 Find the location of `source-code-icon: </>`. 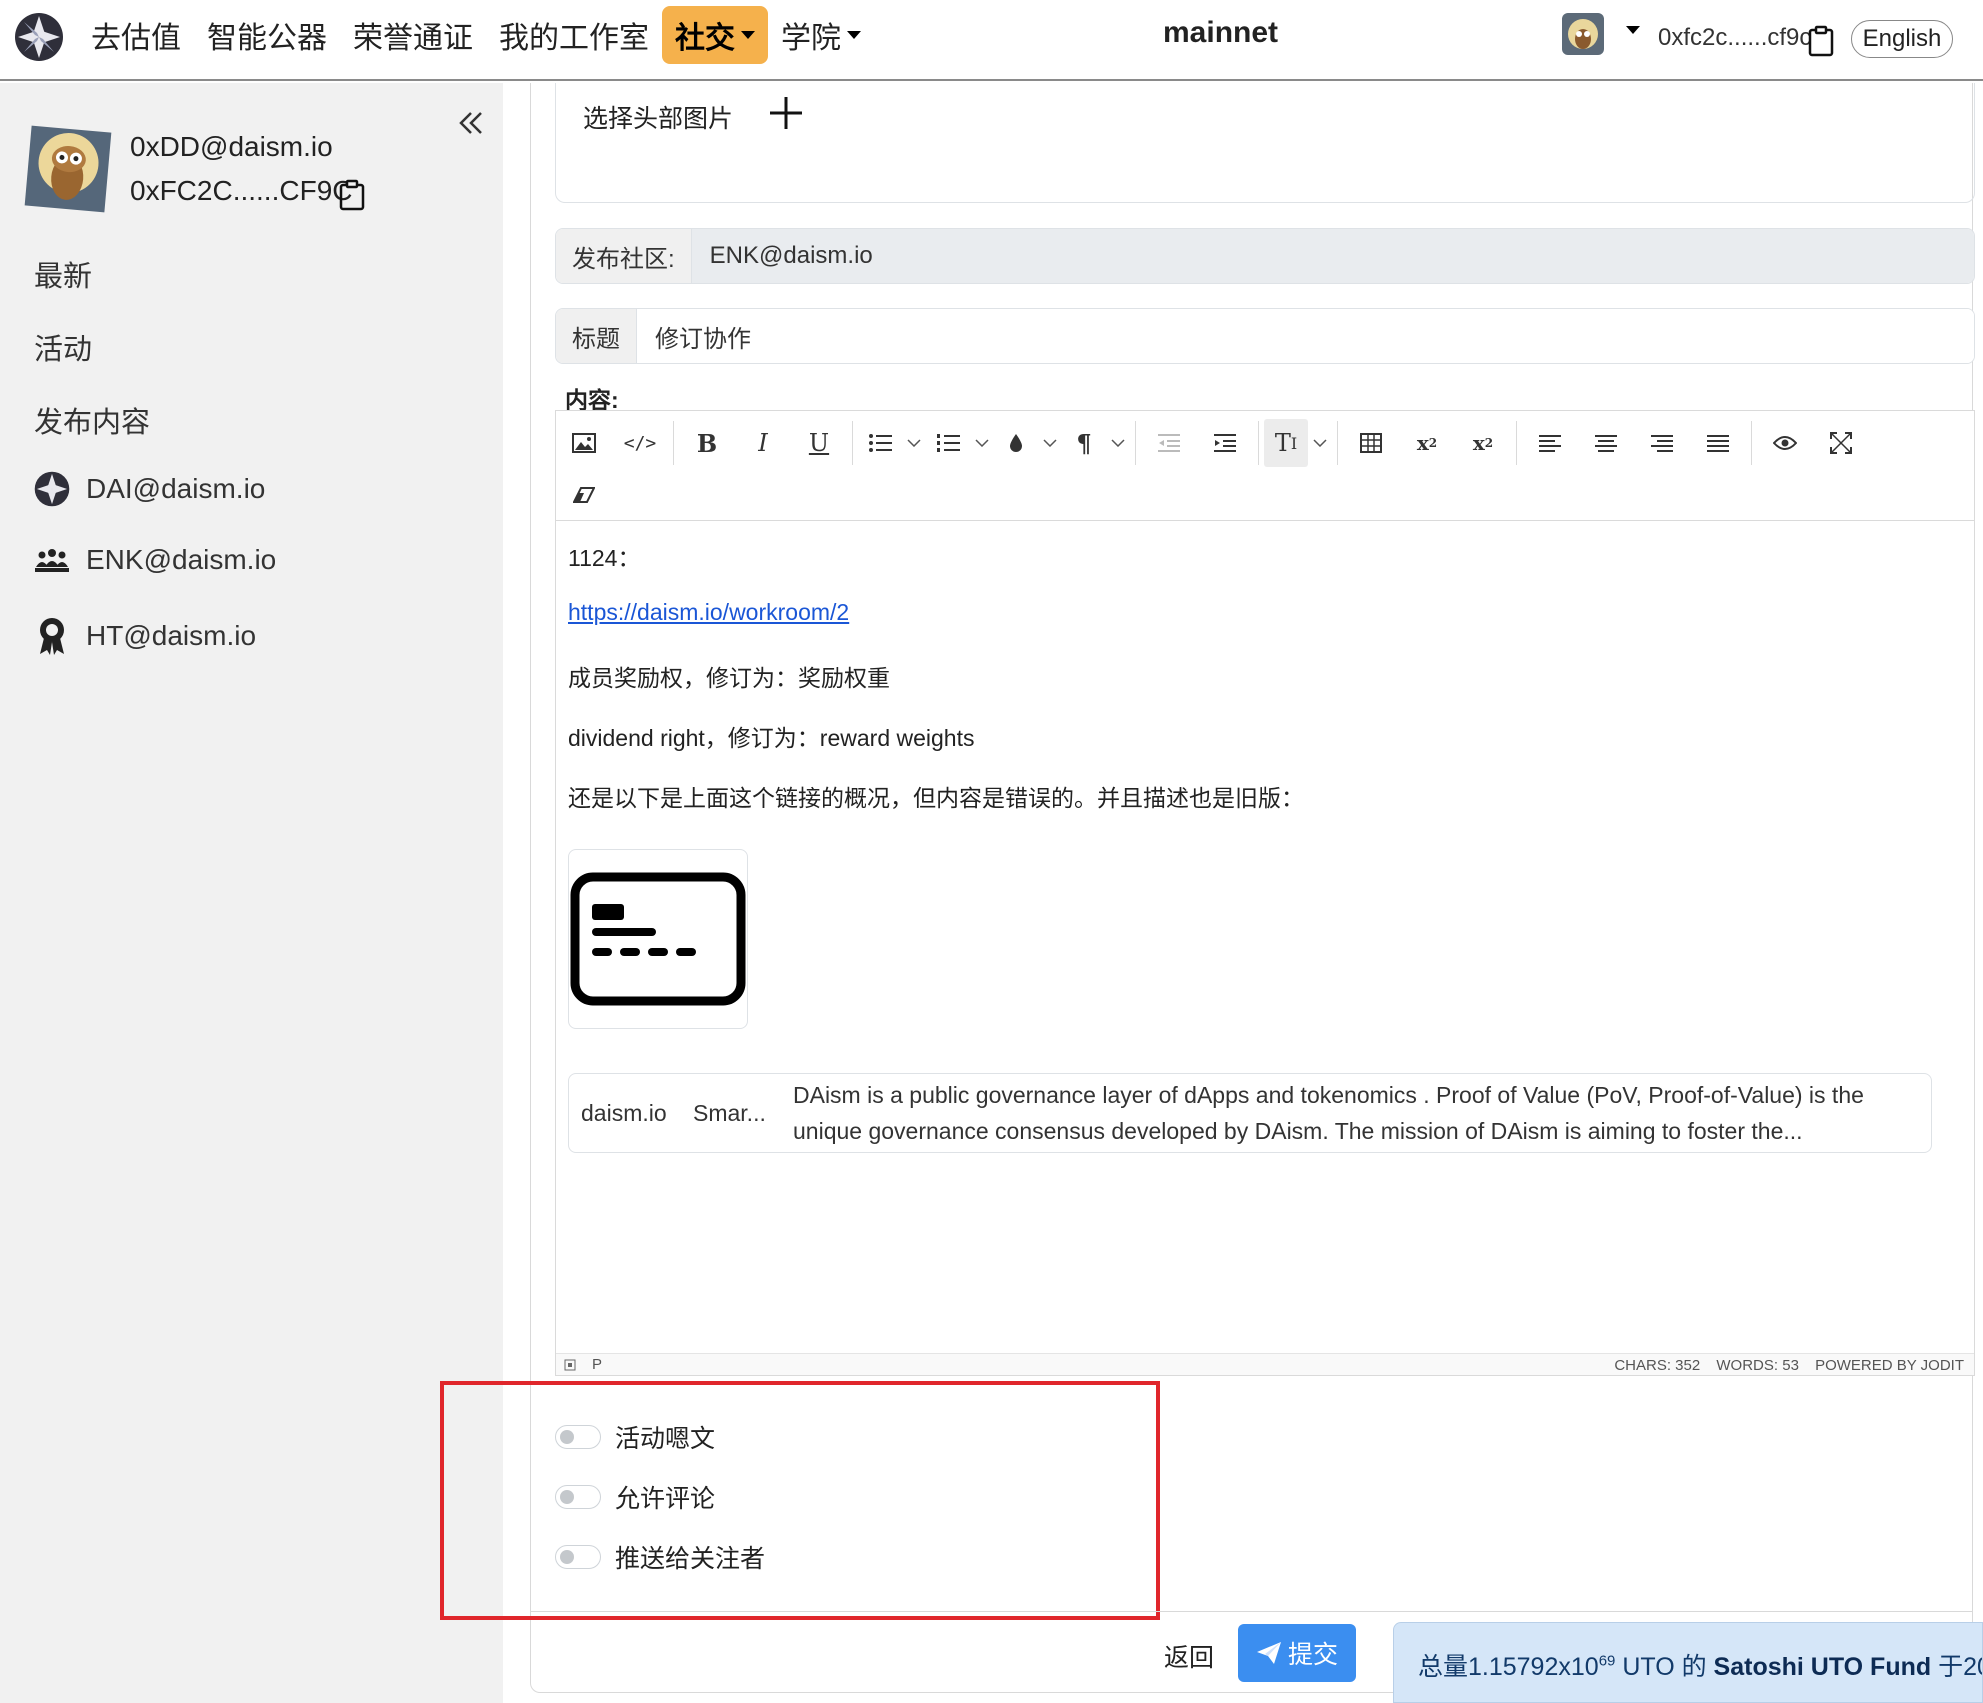

source-code-icon: </> is located at coordinates (640, 443).